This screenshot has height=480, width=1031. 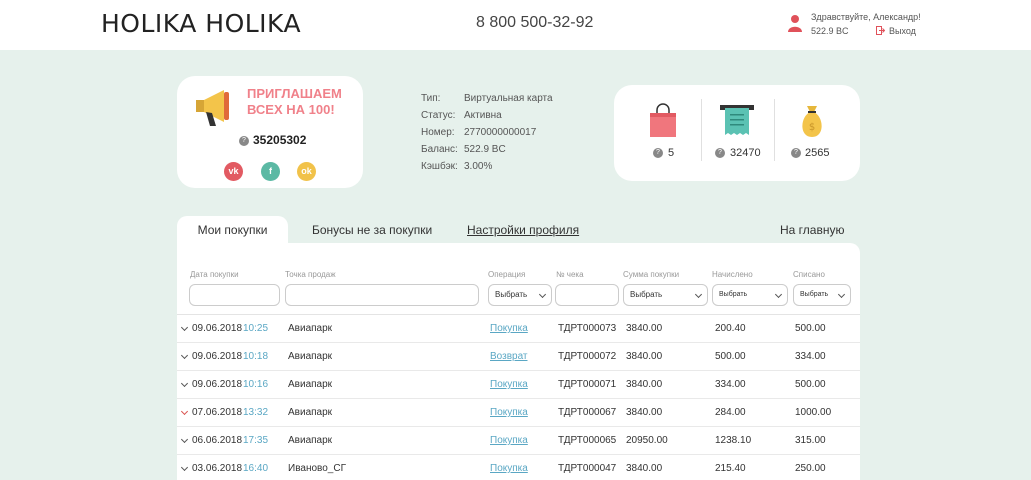 What do you see at coordinates (507, 274) in the screenshot?
I see `filter-label: Операция` at bounding box center [507, 274].